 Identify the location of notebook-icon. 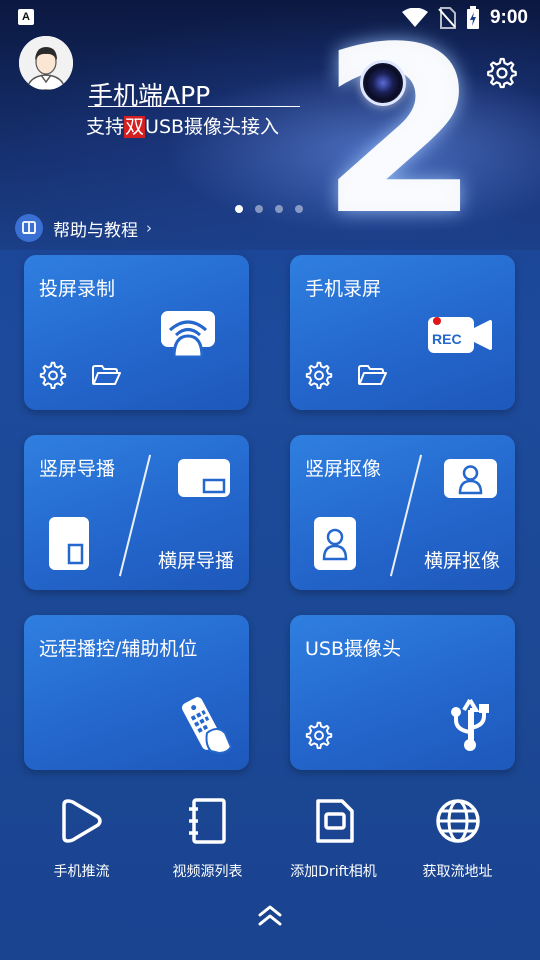
(207, 821).